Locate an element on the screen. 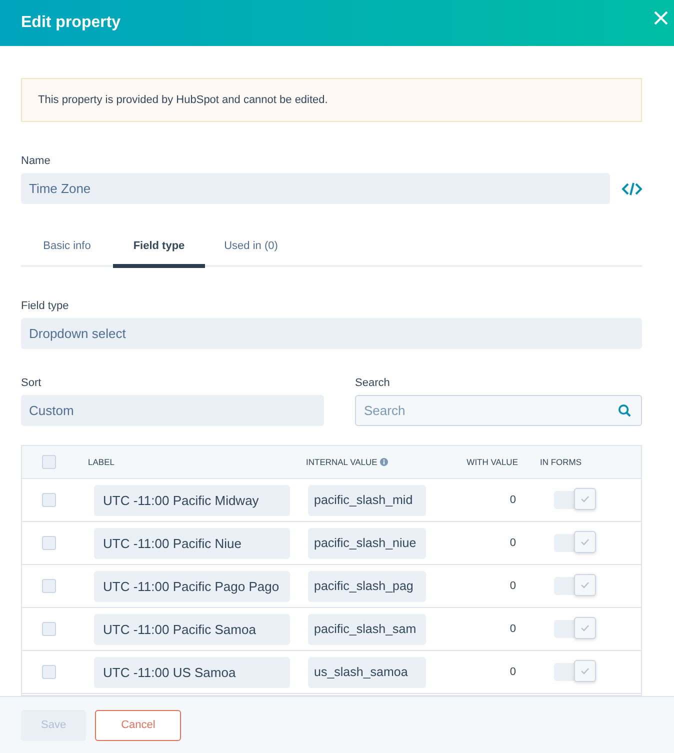  field-type-field: Dropdown select is located at coordinates (331, 333).